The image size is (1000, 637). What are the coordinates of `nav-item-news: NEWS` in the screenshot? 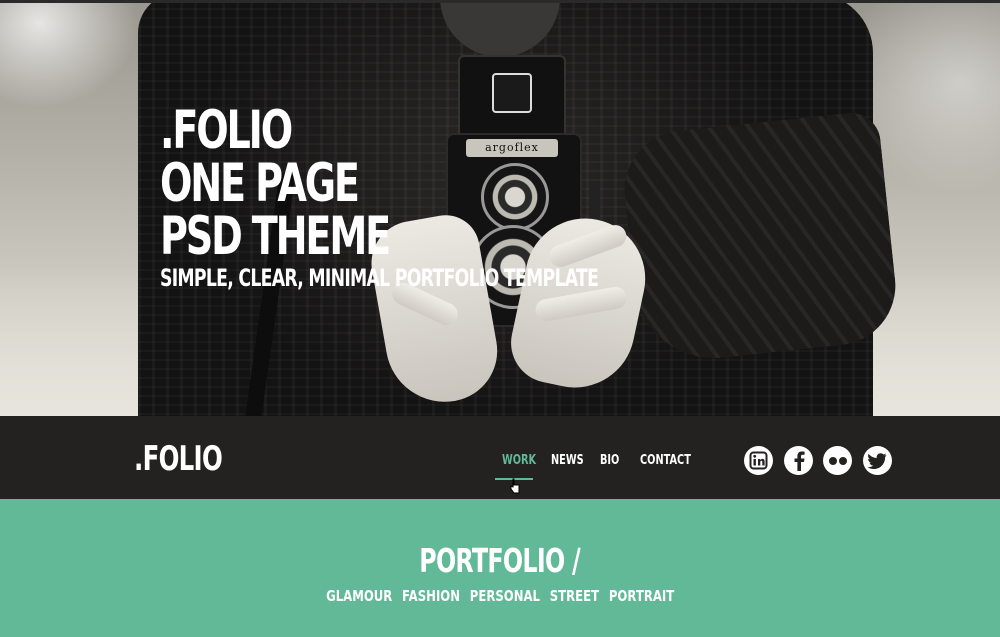 It's located at (567, 462).